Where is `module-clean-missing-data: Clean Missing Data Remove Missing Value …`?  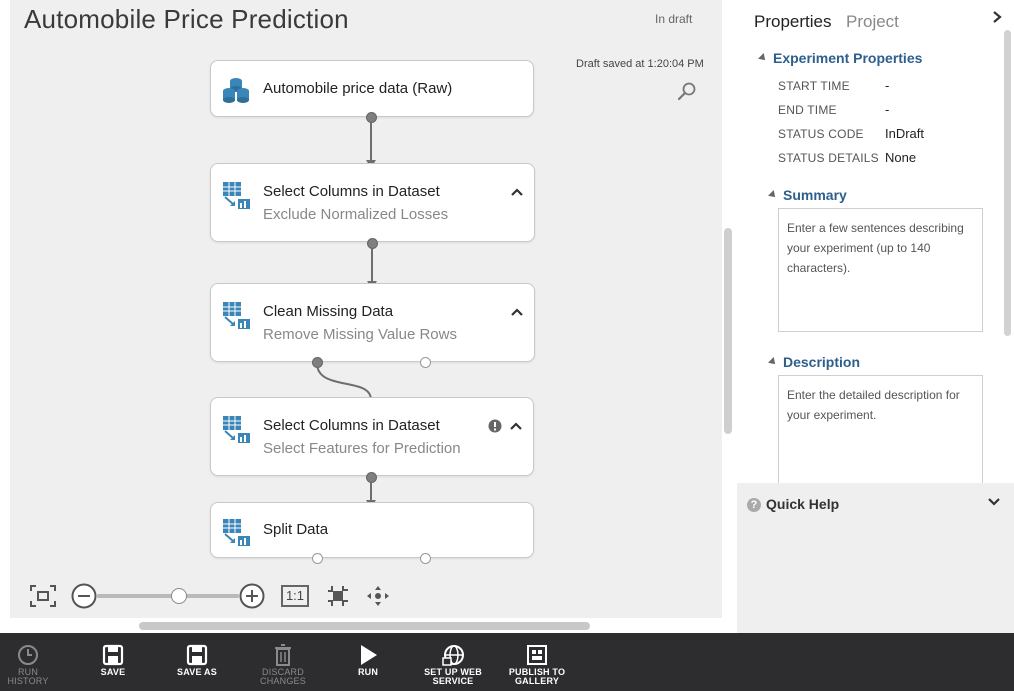 module-clean-missing-data: Clean Missing Data Remove Missing Value … is located at coordinates (372, 322).